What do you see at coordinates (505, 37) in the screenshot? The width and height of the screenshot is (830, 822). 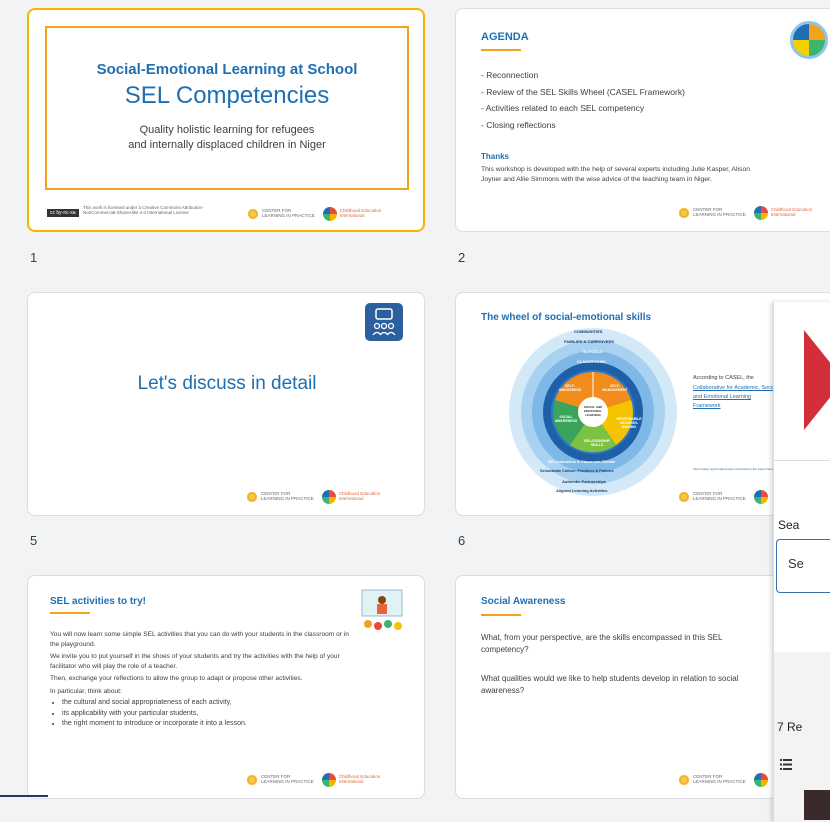 I see `agenda-title: AGENDA` at bounding box center [505, 37].